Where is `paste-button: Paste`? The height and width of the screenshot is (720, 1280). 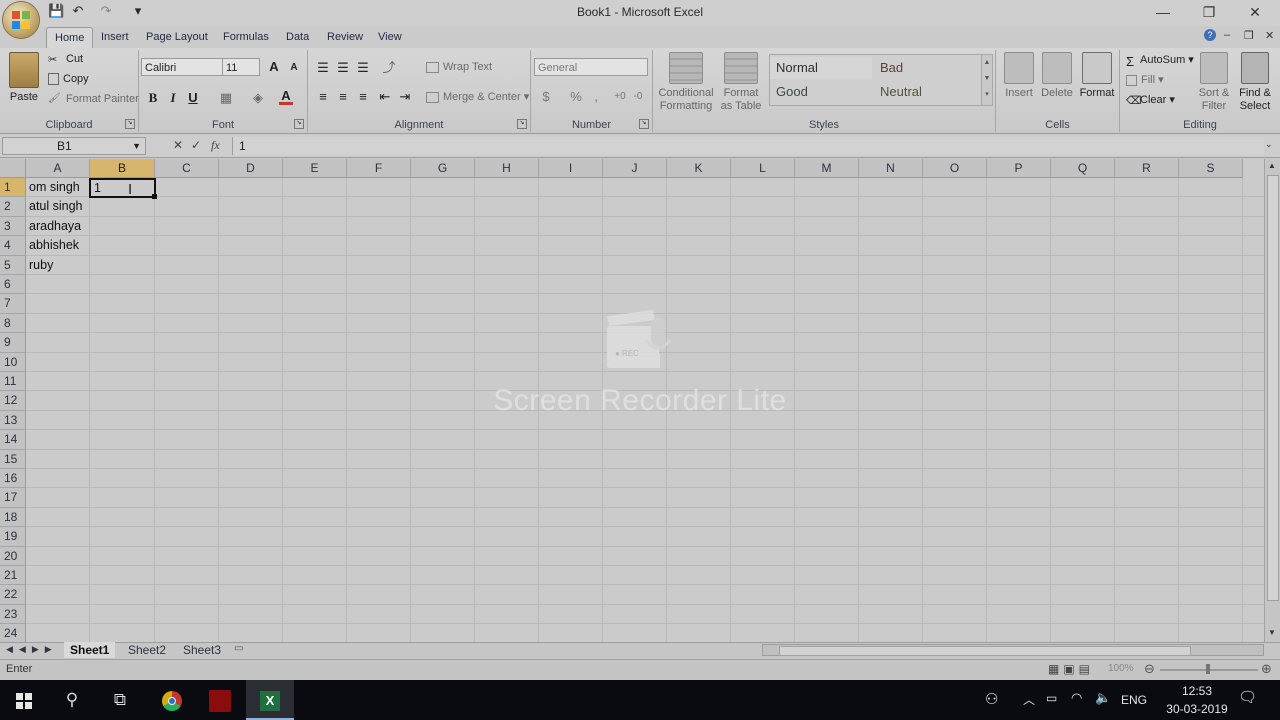 paste-button: Paste is located at coordinates (24, 77).